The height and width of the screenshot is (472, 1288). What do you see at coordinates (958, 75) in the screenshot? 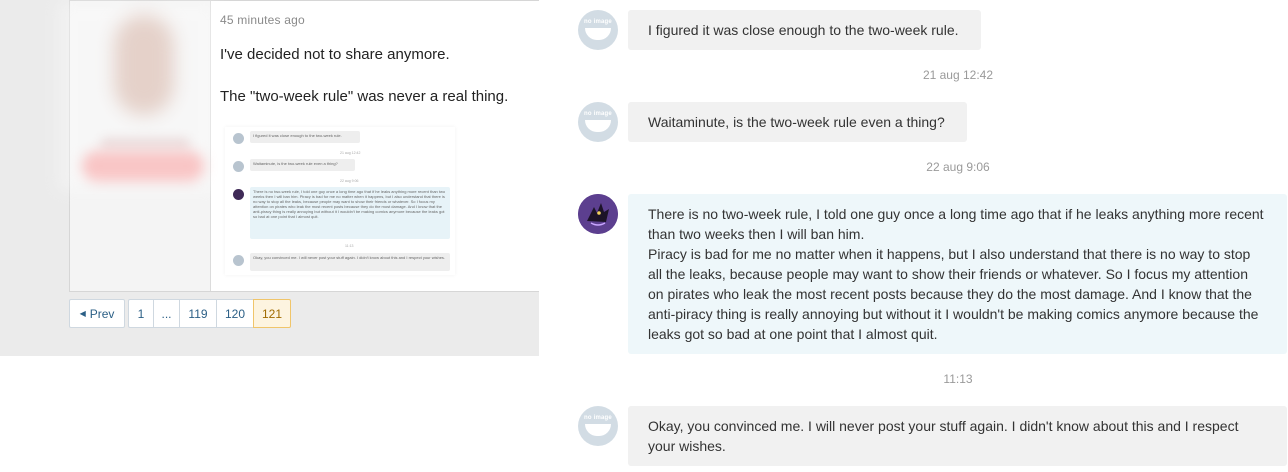
I see `chat-timestamp: 21 aug 12:42` at bounding box center [958, 75].